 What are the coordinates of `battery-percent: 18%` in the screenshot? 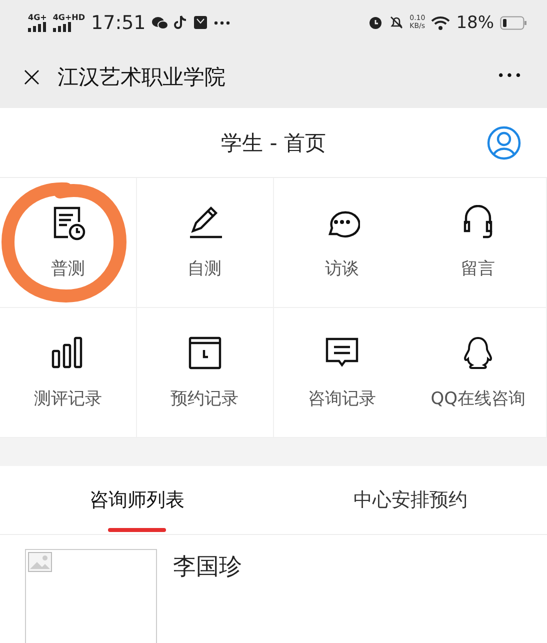 It's located at (475, 22).